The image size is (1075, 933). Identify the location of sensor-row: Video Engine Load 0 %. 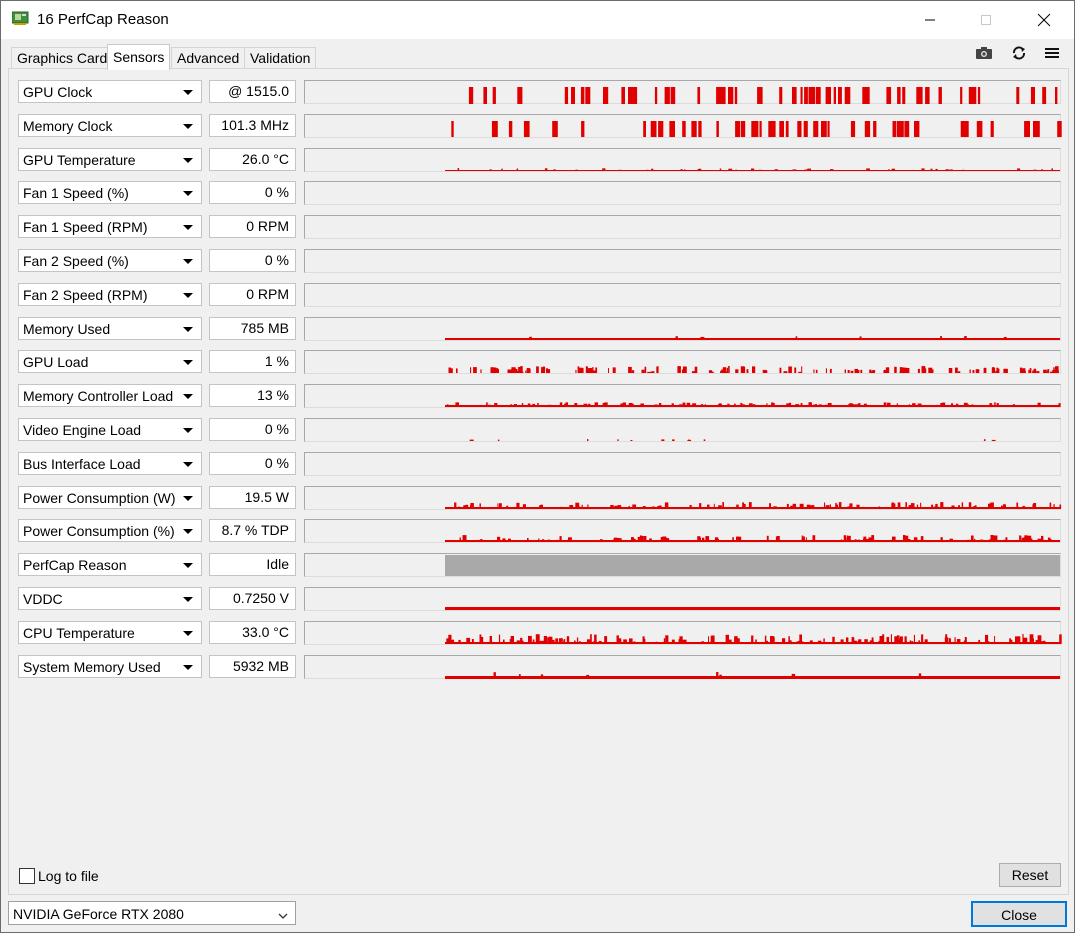
(540, 430).